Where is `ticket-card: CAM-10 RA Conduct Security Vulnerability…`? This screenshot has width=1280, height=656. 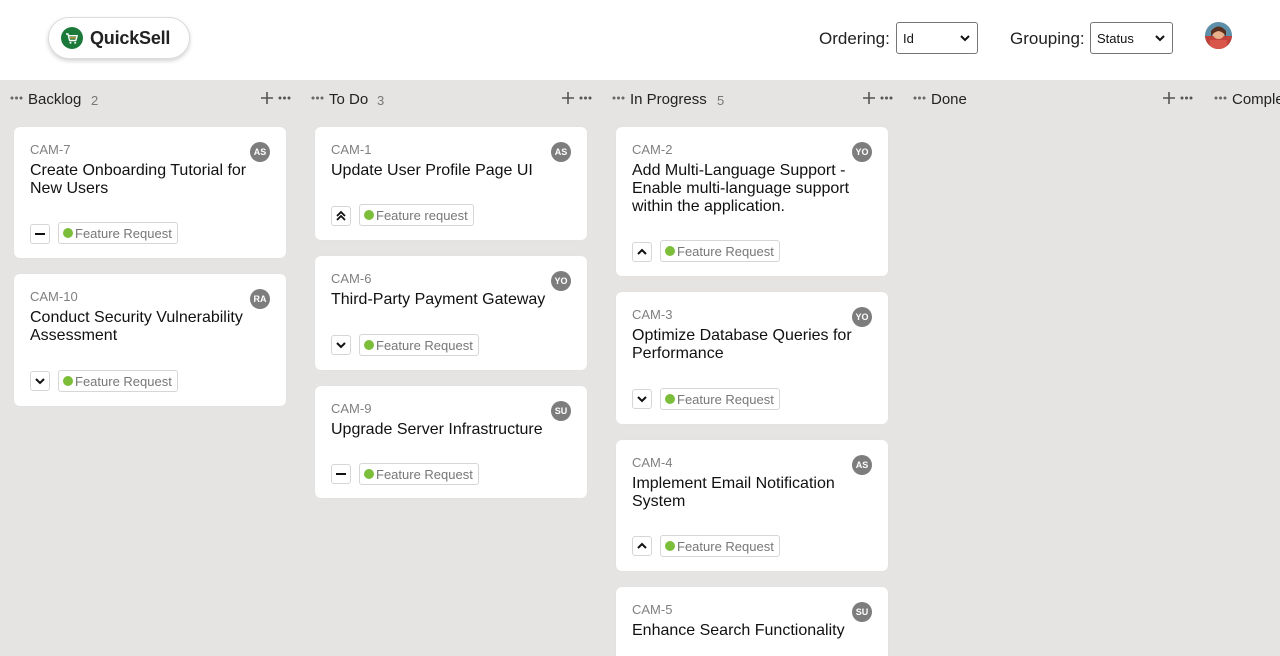
ticket-card: CAM-10 RA Conduct Security Vulnerability… is located at coordinates (150, 340).